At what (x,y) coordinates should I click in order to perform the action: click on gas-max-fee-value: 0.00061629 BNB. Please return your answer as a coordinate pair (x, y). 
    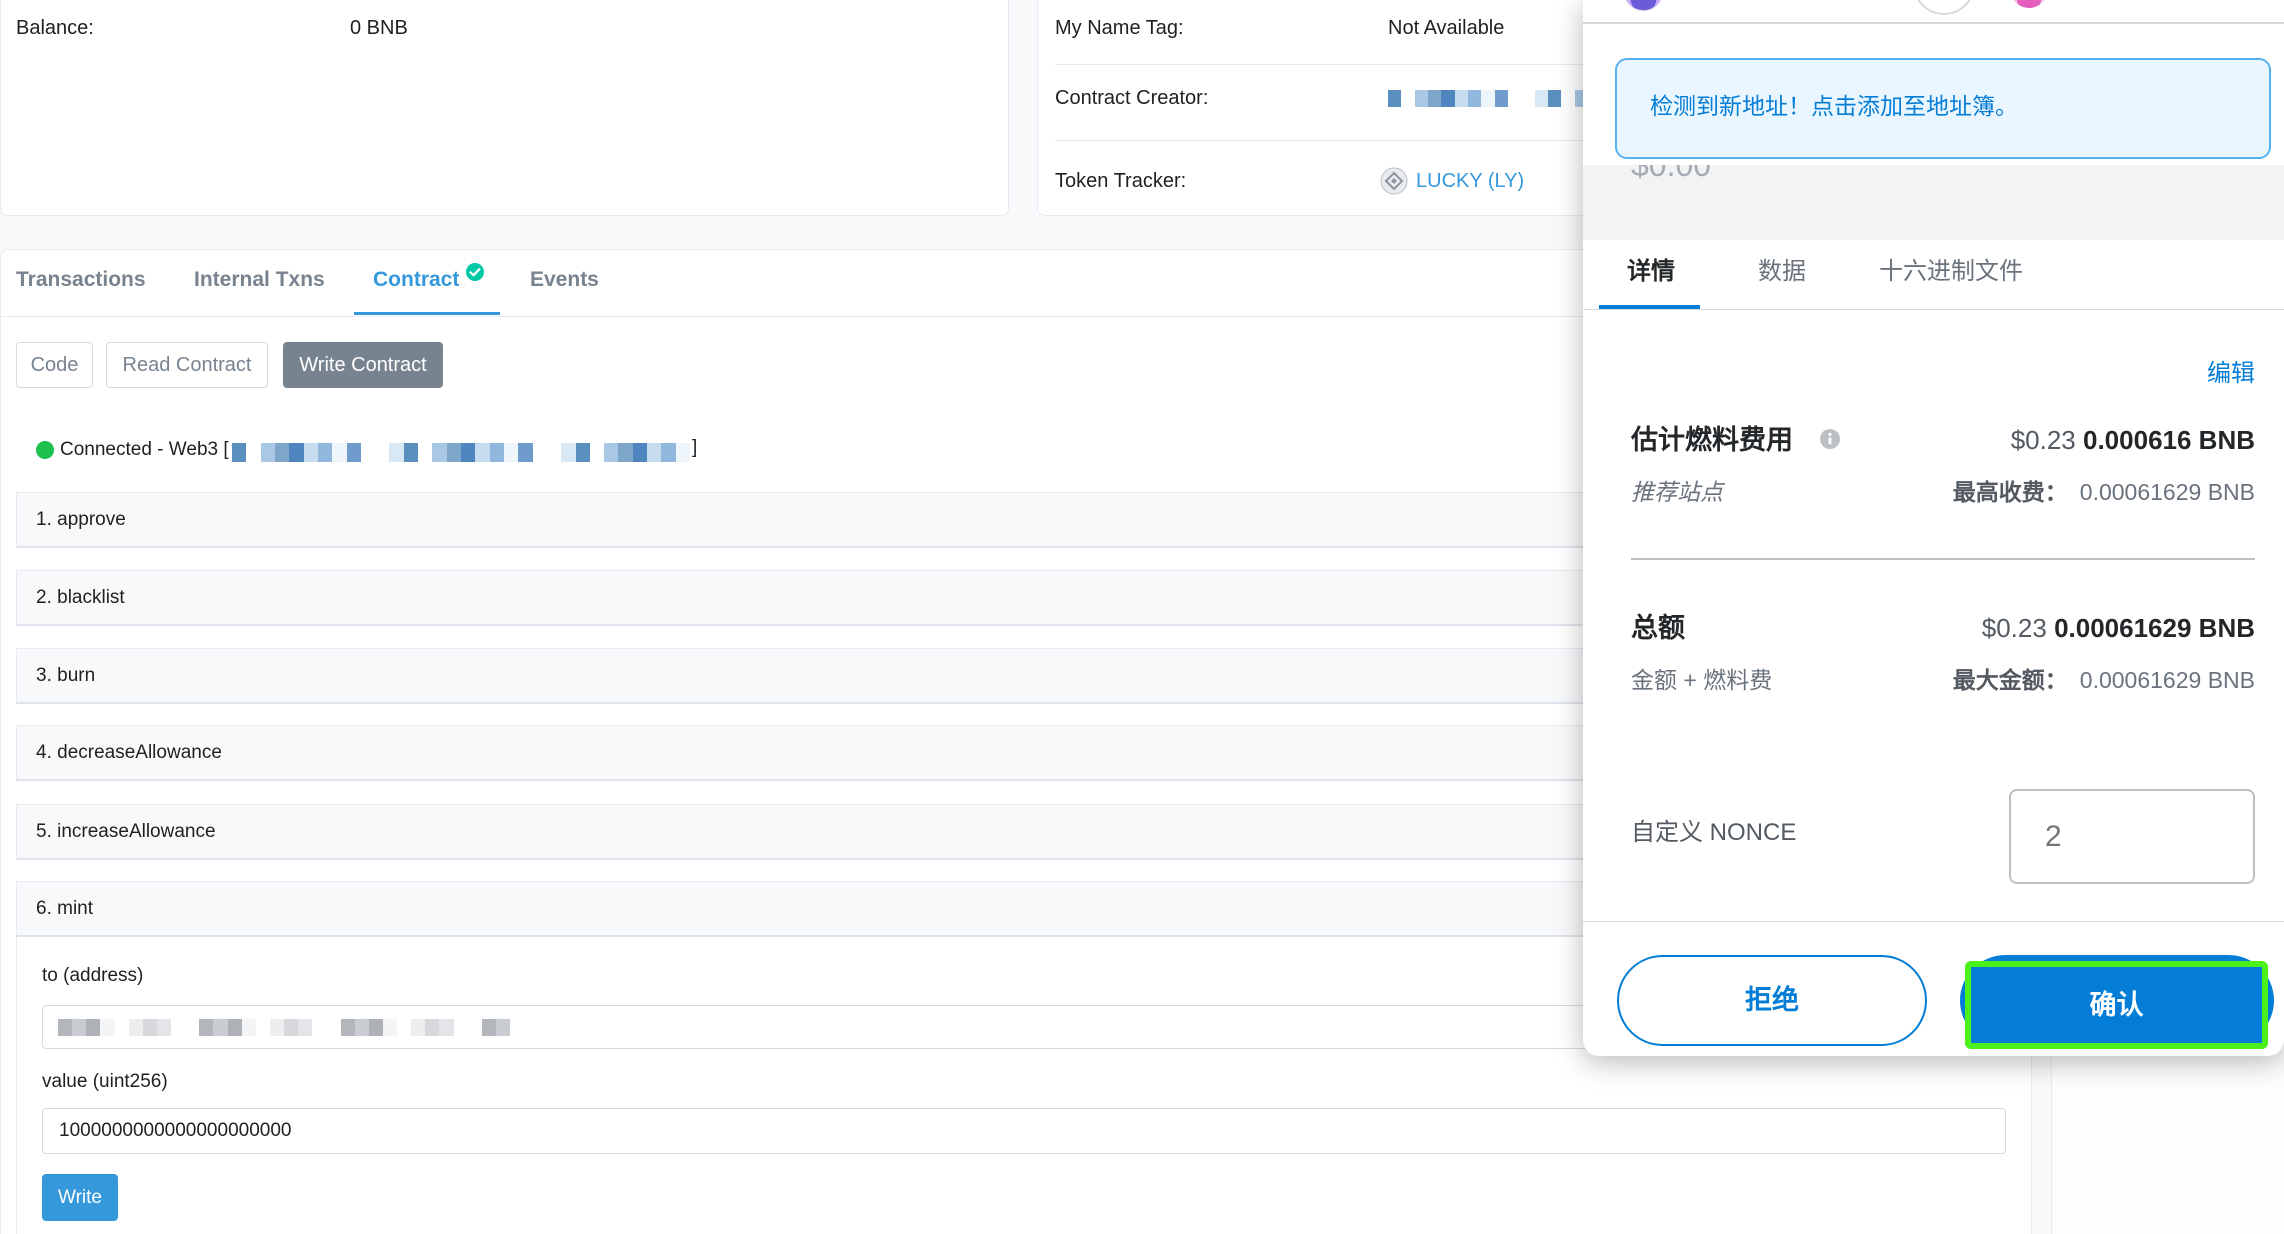
    Looking at the image, I should click on (2167, 492).